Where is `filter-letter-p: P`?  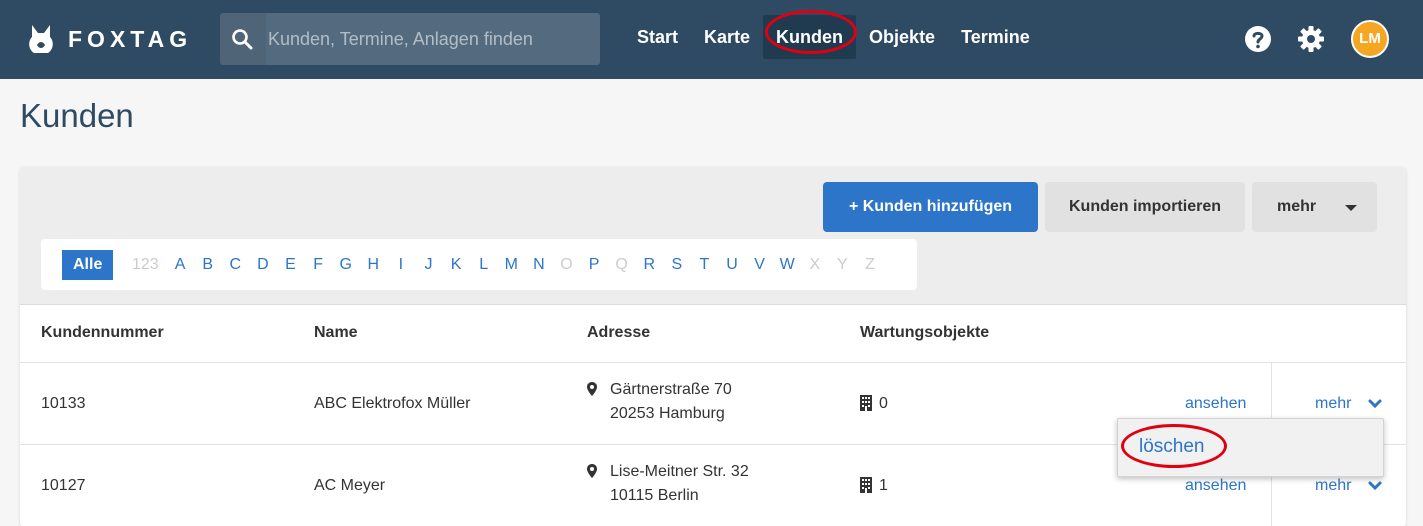 filter-letter-p: P is located at coordinates (594, 265).